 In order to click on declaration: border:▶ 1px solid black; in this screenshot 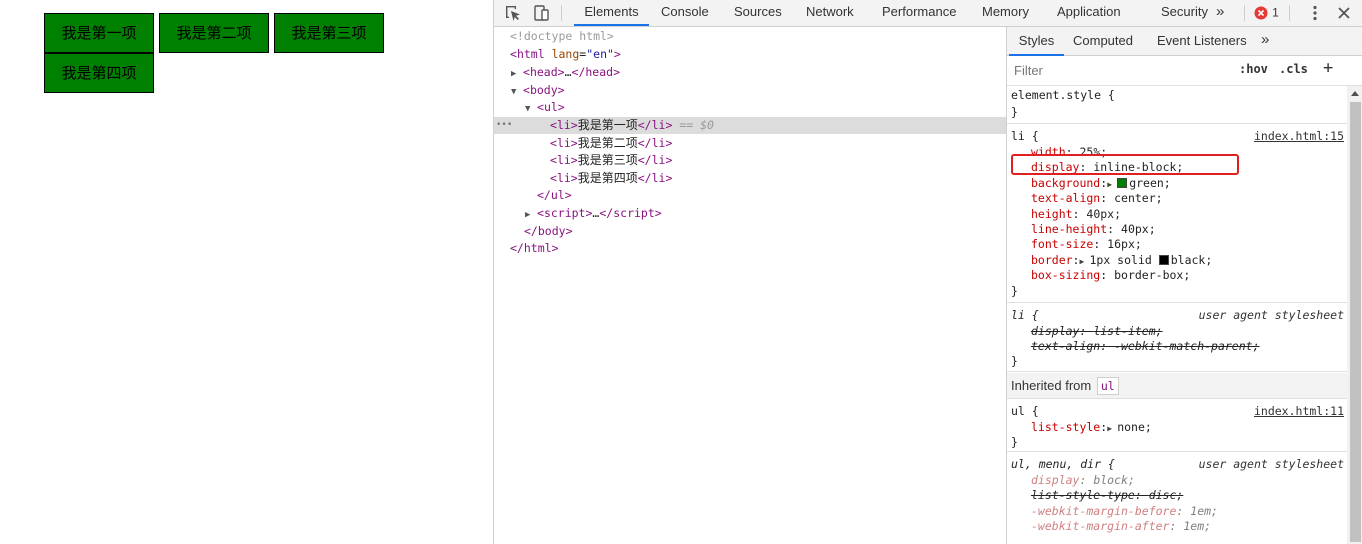, I will do `click(1121, 260)`.